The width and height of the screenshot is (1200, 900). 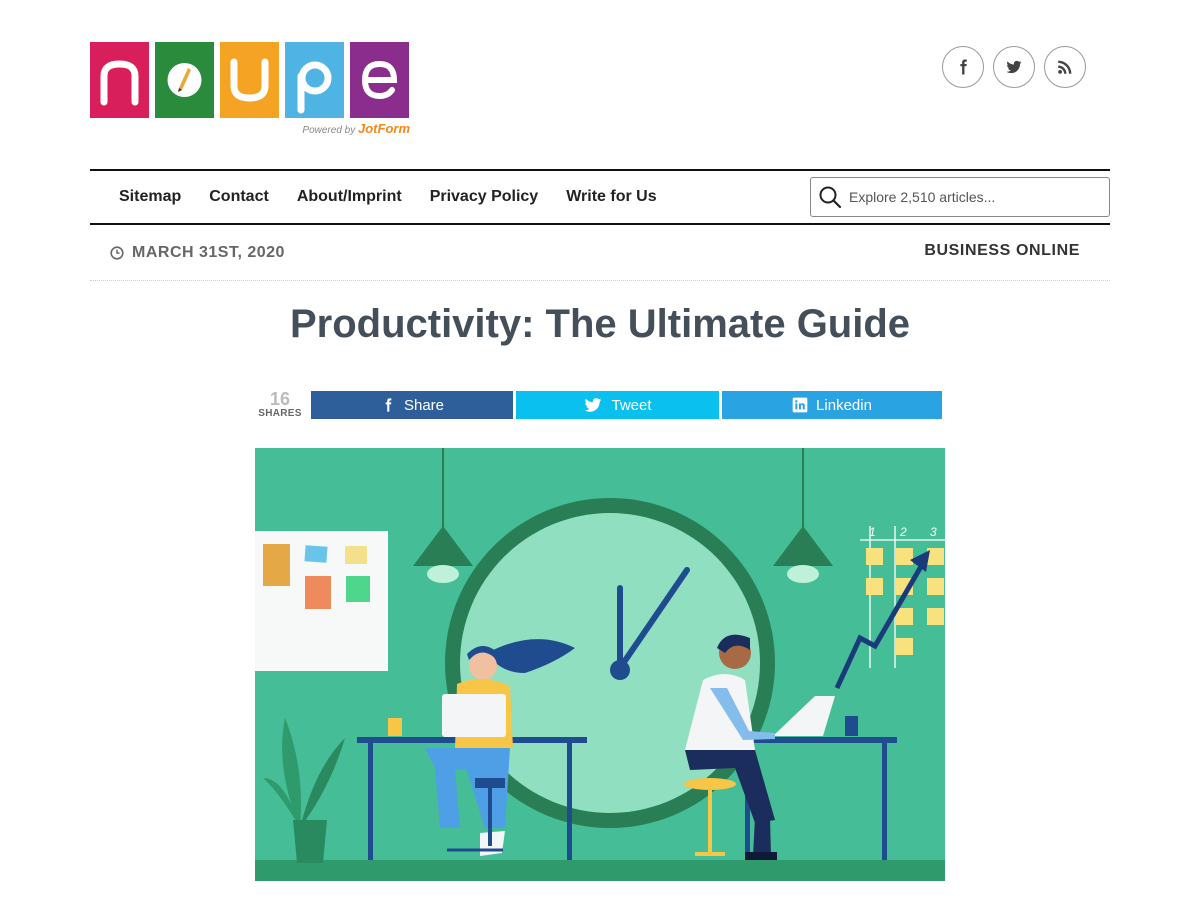 I want to click on rss-icon, so click(x=1065, y=67).